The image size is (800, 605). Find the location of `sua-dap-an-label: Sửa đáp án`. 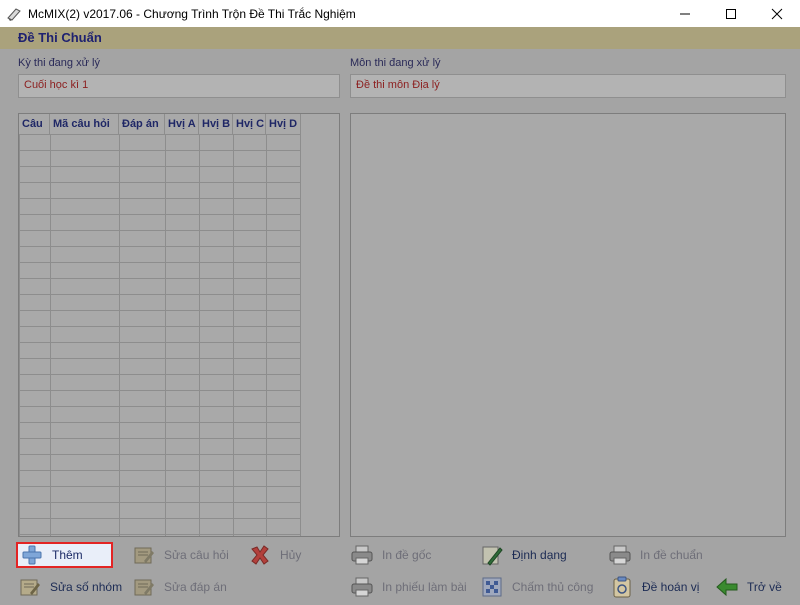

sua-dap-an-label: Sửa đáp án is located at coordinates (195, 587).